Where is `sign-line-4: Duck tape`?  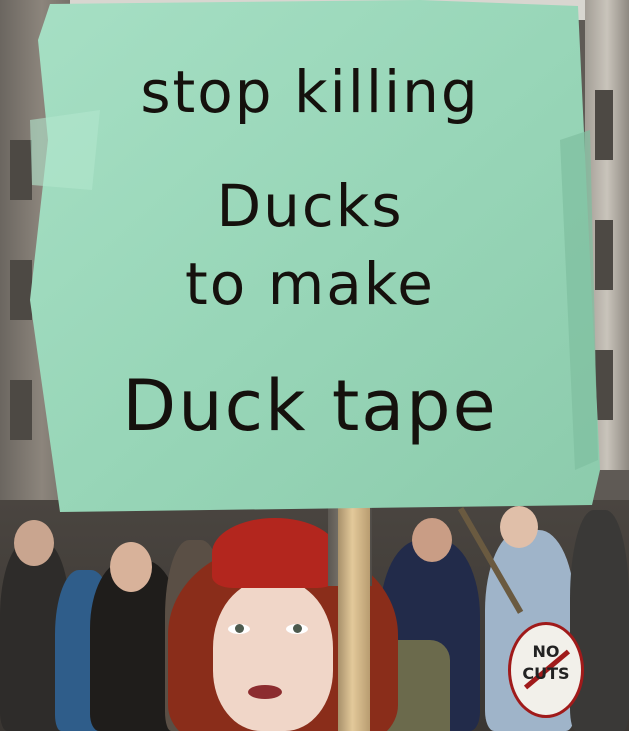 sign-line-4: Duck tape is located at coordinates (310, 406).